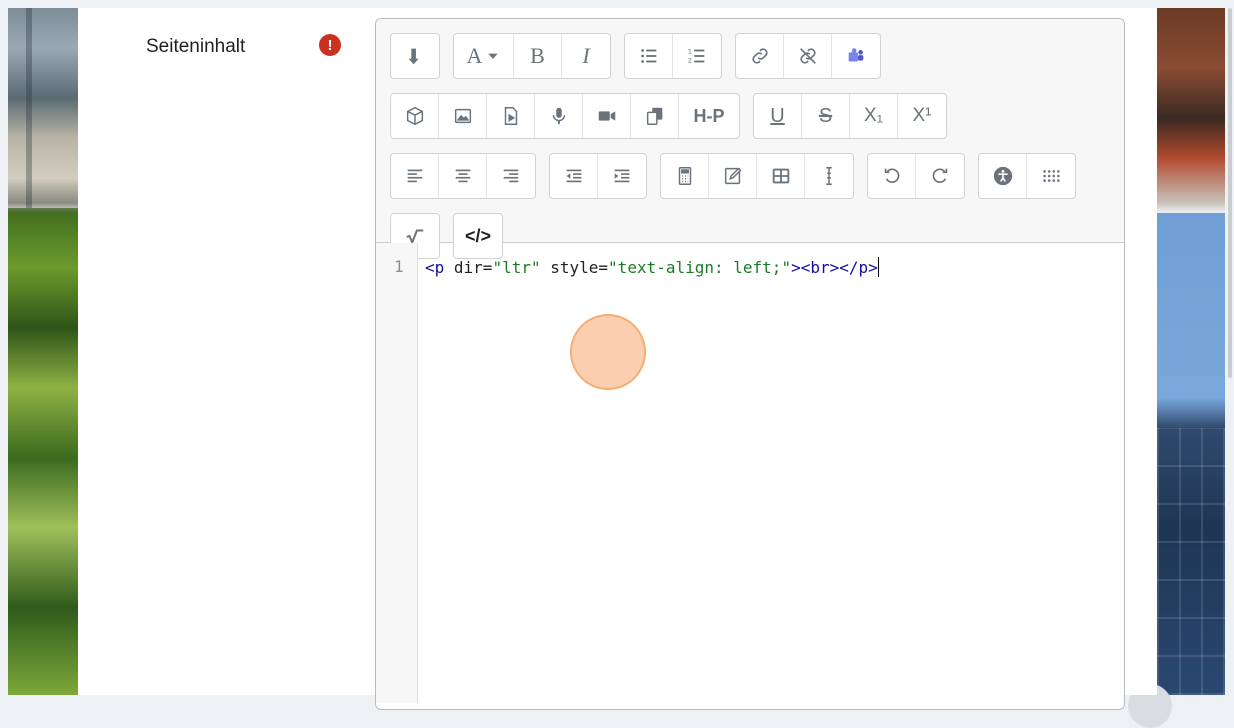  Describe the element at coordinates (435, 267) in the screenshot. I see `code-token: <p` at that location.